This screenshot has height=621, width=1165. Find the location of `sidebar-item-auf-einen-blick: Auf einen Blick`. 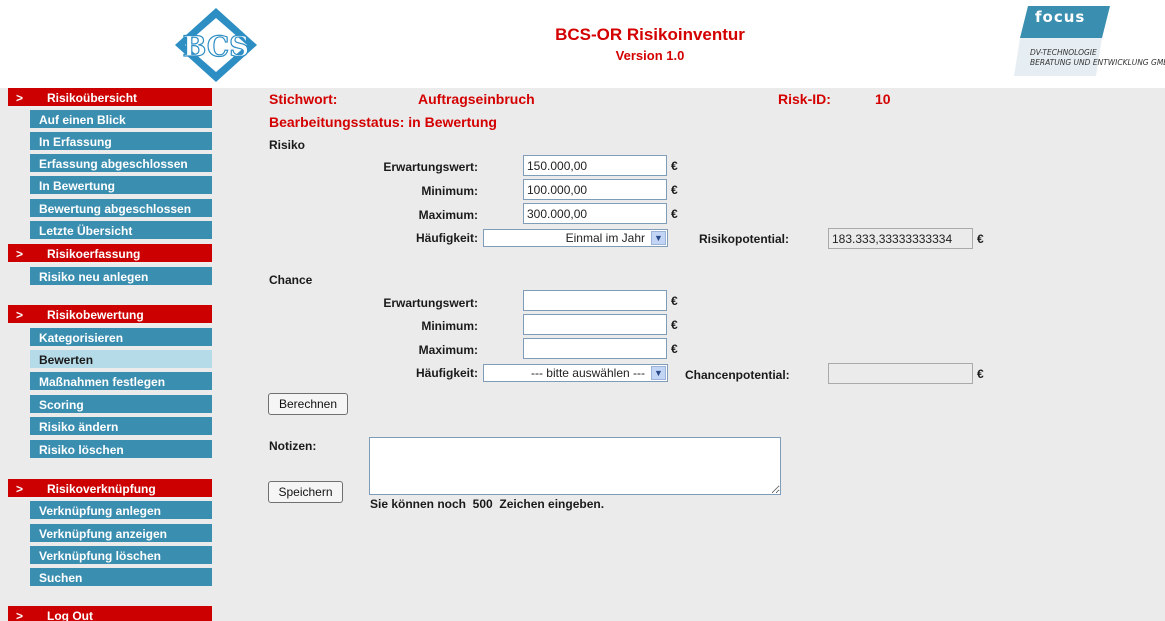

sidebar-item-auf-einen-blick: Auf einen Blick is located at coordinates (121, 120).